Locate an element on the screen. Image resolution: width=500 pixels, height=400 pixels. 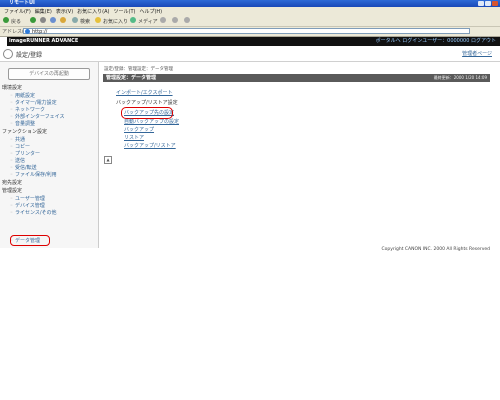
menu-help: ヘルプ(H) is located at coordinates (150, 11).